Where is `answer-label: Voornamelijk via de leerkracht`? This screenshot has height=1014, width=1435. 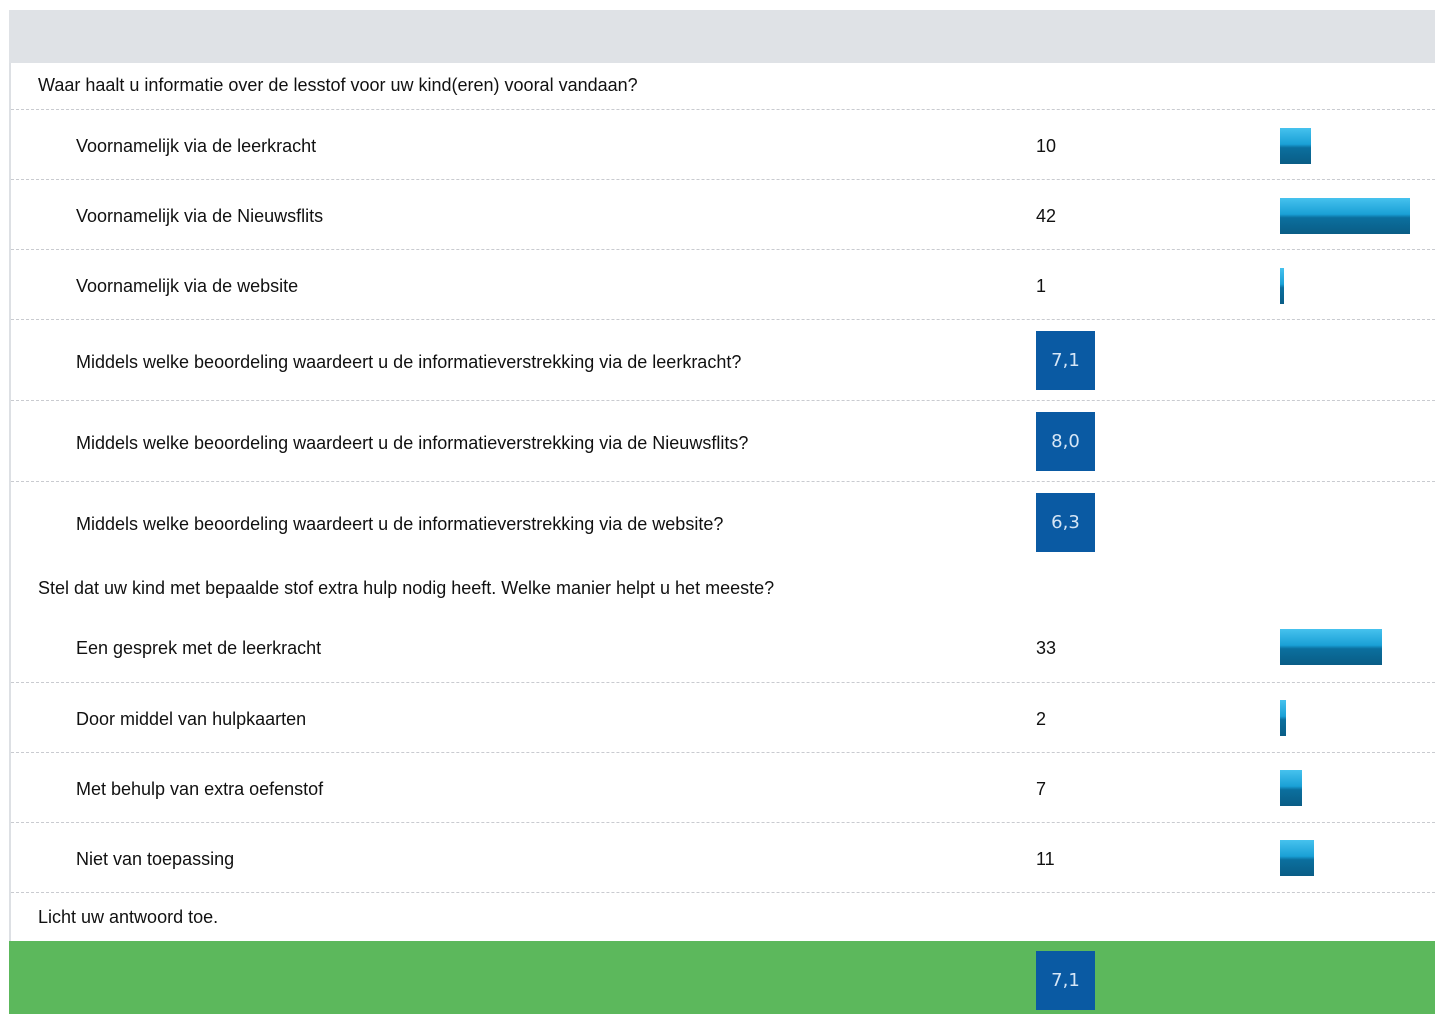 answer-label: Voornamelijk via de leerkracht is located at coordinates (196, 146).